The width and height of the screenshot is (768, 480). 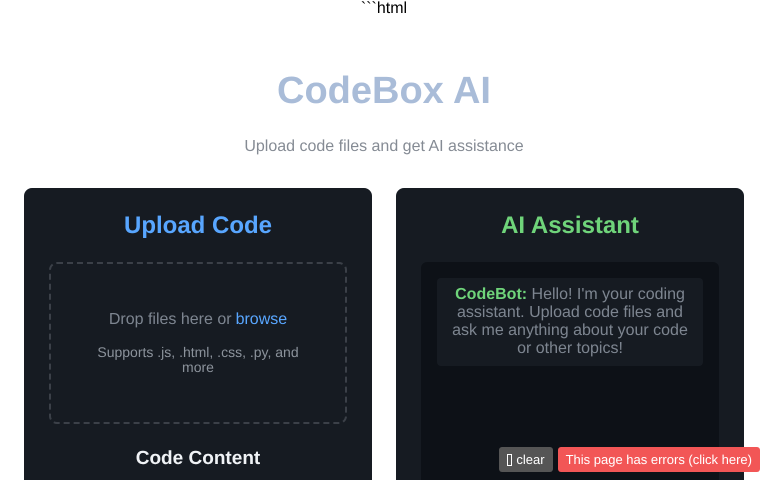 I want to click on code-fence-text: ```html, so click(x=384, y=9).